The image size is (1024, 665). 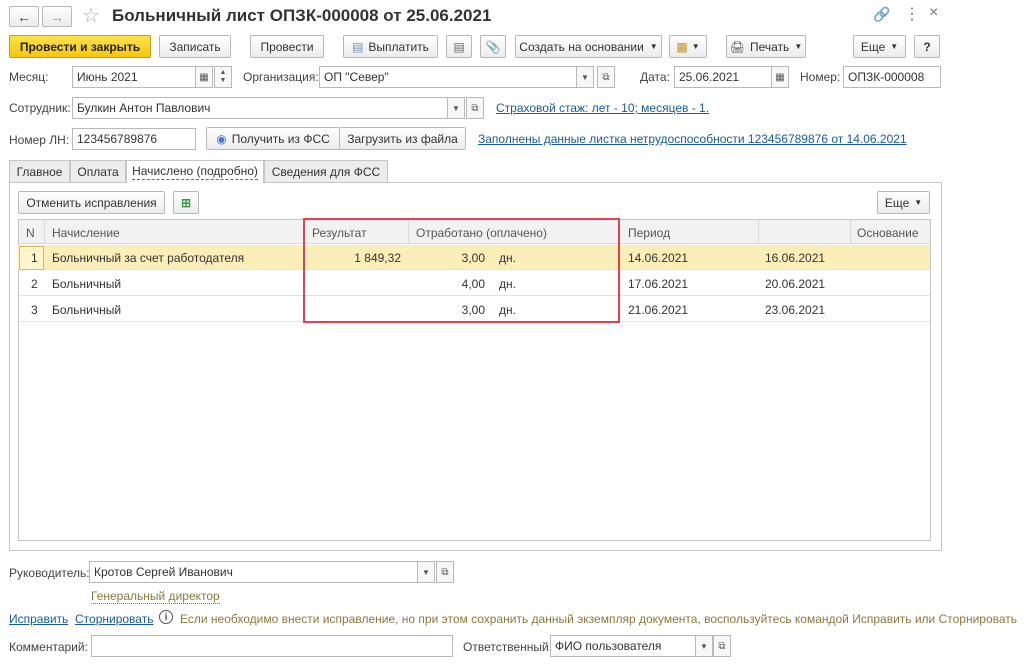 What do you see at coordinates (91, 15) in the screenshot?
I see `star-favorite-icon: ☆` at bounding box center [91, 15].